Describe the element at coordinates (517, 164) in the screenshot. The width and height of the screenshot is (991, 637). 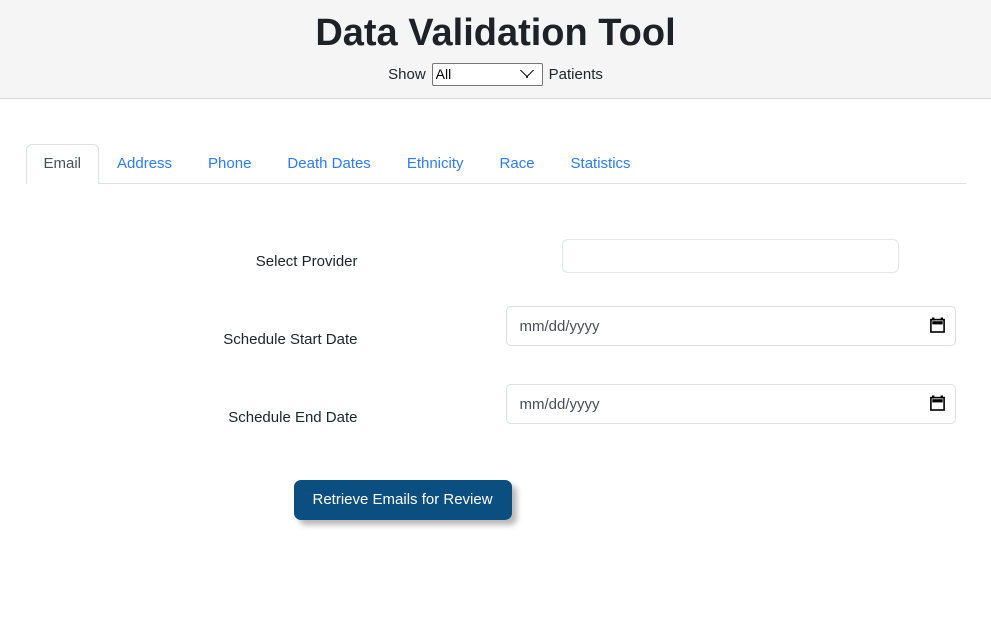
I see `tab-race: Race` at that location.